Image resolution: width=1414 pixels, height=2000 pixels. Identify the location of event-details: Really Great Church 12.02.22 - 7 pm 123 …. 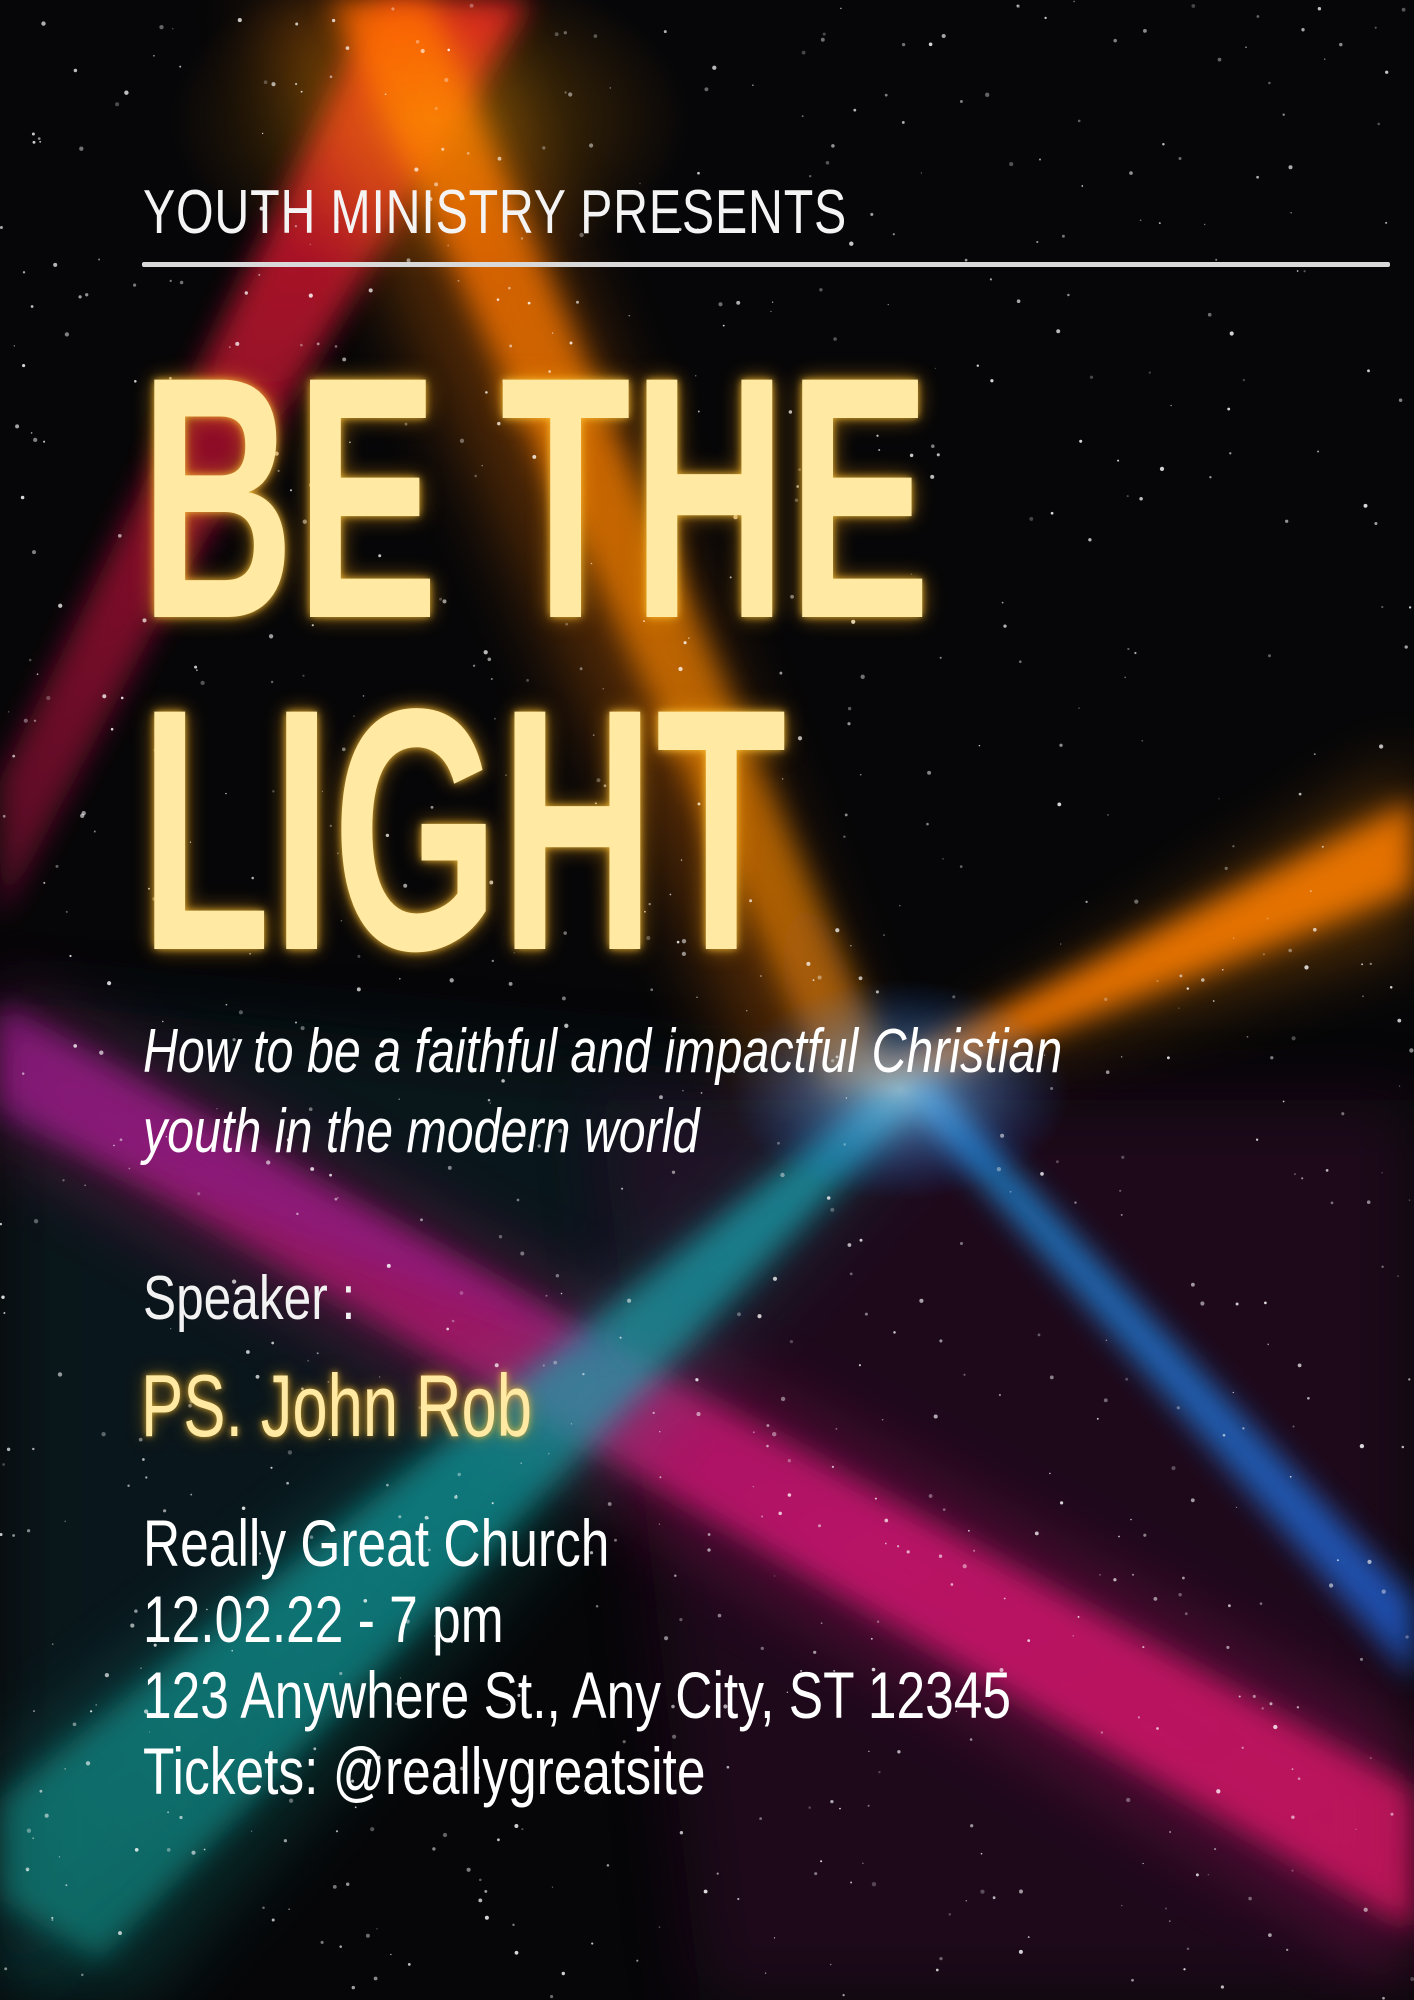
(577, 1657).